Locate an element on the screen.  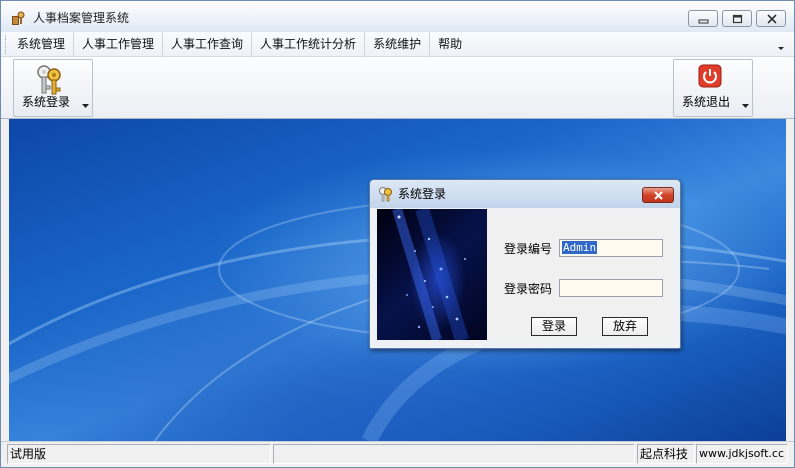
menu-bar: 系统管理 人事工作管理 人事工作查询 人事工作统计分析 系统维护 帮助 is located at coordinates (397, 44).